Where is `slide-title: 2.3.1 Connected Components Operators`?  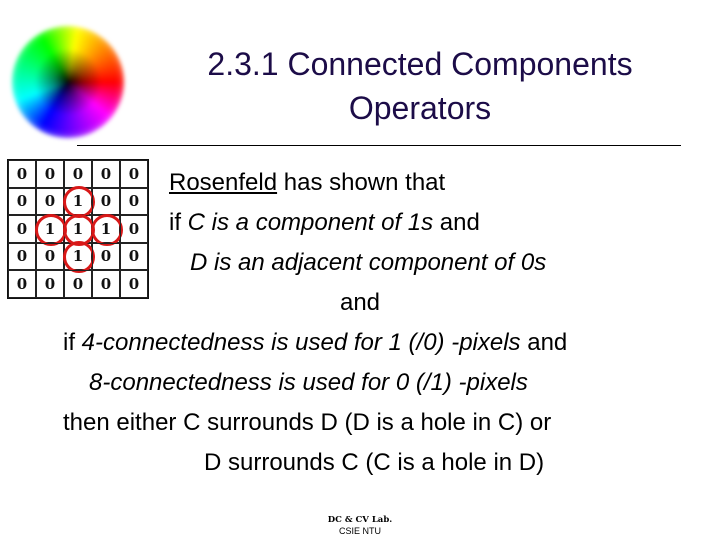 slide-title: 2.3.1 Connected Components Operators is located at coordinates (420, 86).